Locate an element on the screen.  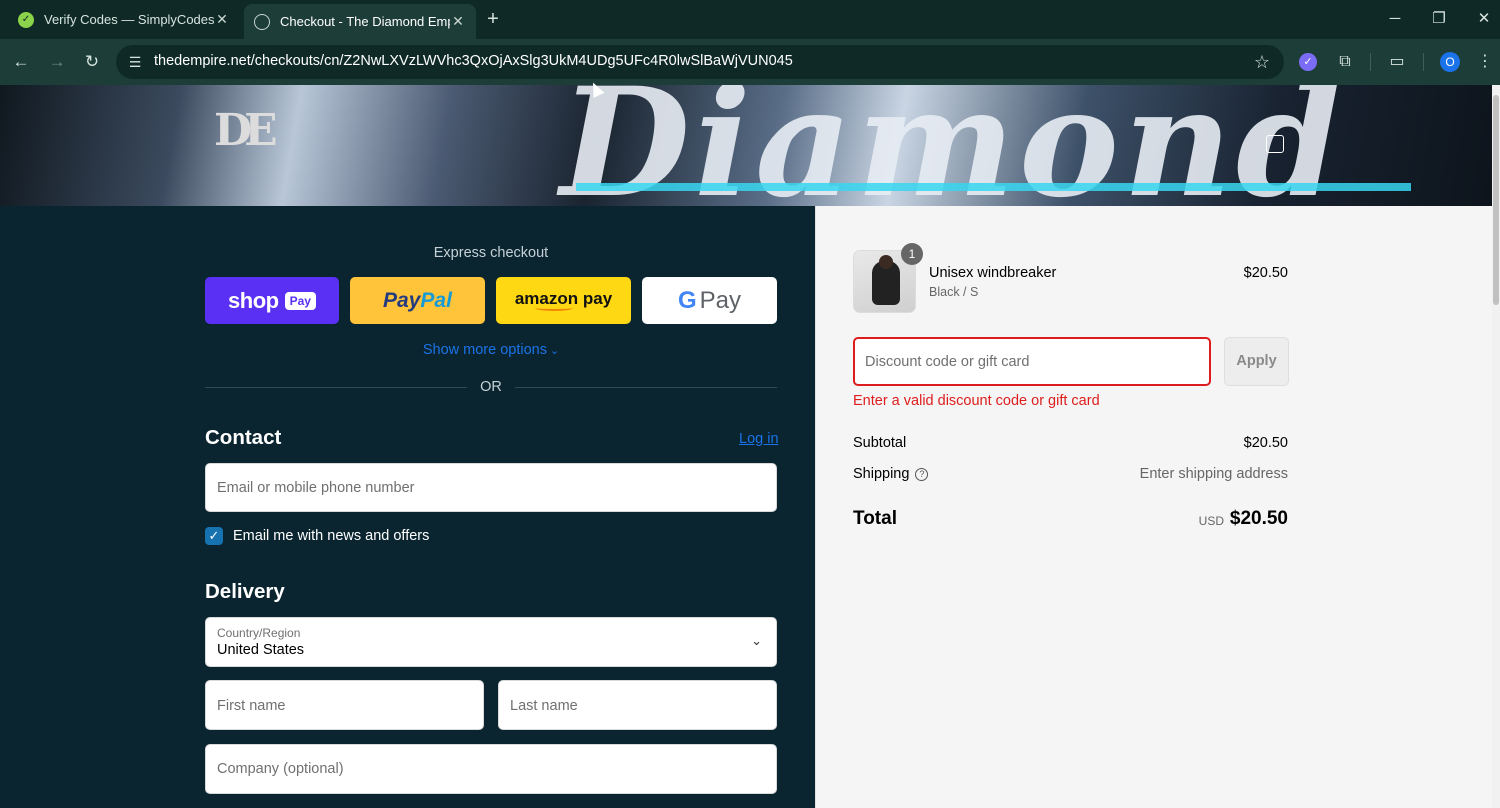
email-field: Email or mobile phone number is located at coordinates (491, 487).